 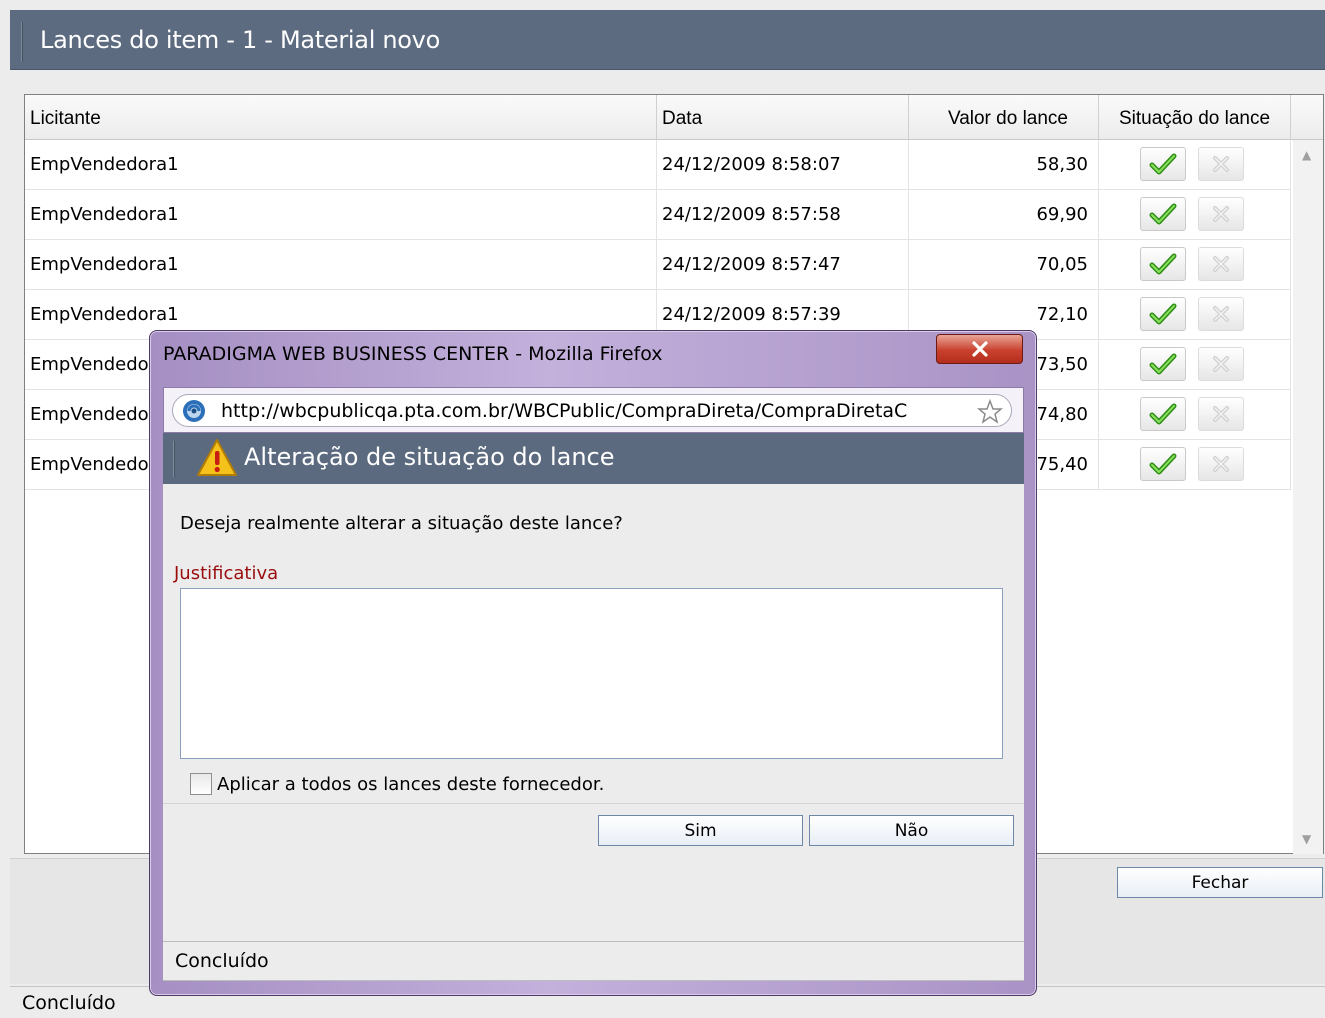 I want to click on no-button: Não, so click(x=911, y=830).